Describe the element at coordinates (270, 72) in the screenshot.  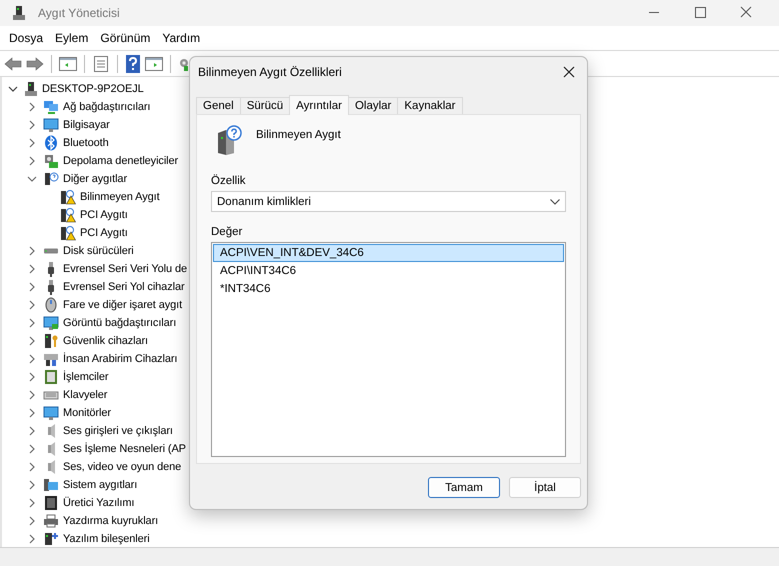
I see `dialog-title: Bilinmeyen Aygıt Özellikleri` at that location.